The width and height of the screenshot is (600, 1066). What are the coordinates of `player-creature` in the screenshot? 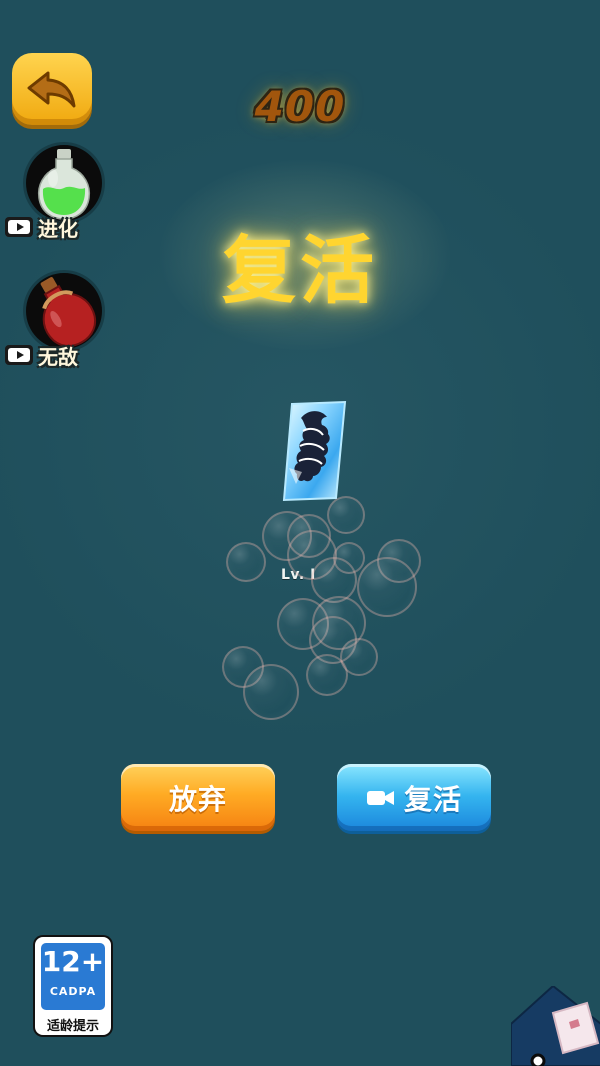 It's located at (314, 451).